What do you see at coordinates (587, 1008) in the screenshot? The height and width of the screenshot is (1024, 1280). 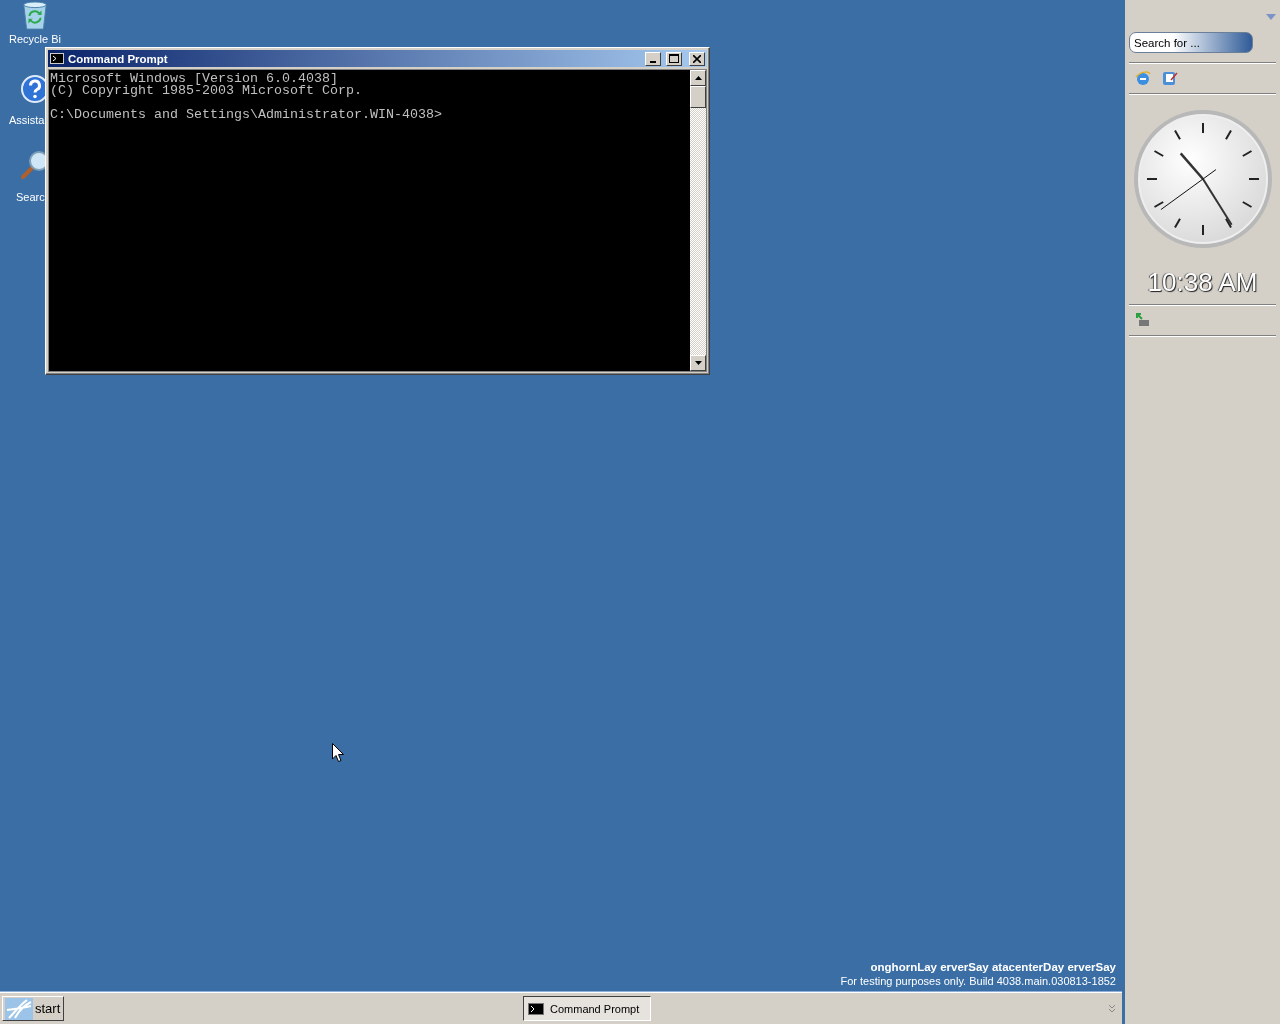 I see `taskbar-button: Command Prompt` at bounding box center [587, 1008].